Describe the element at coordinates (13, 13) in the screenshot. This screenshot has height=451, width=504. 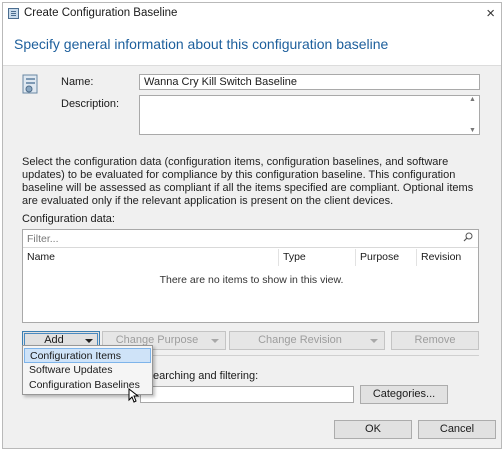
I see `app-icon` at that location.